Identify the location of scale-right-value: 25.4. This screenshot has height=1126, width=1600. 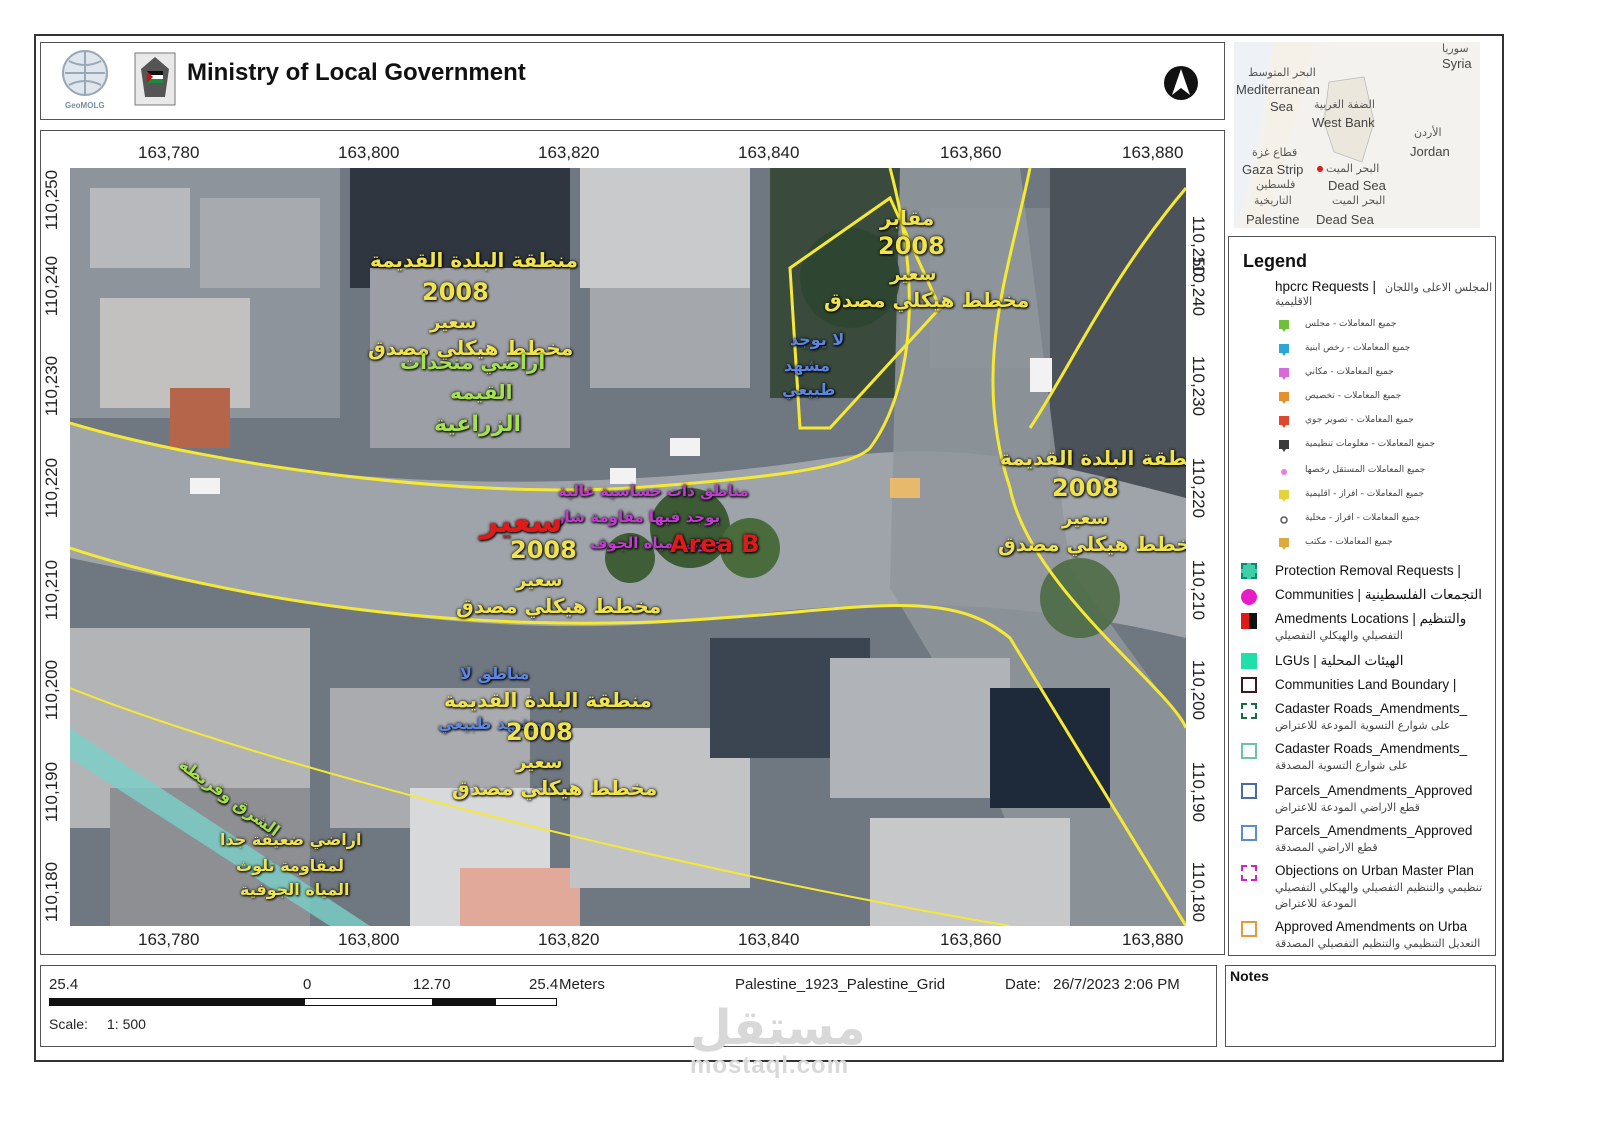
(544, 984).